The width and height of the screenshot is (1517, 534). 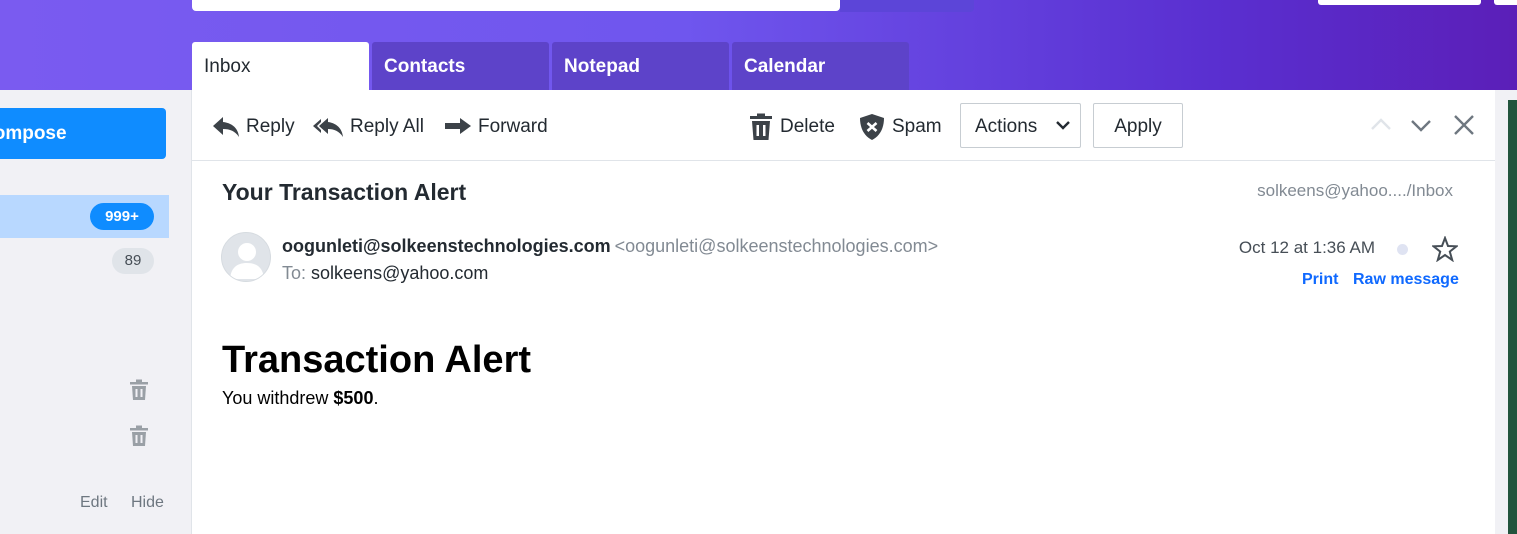 I want to click on shield-icon, so click(x=872, y=127).